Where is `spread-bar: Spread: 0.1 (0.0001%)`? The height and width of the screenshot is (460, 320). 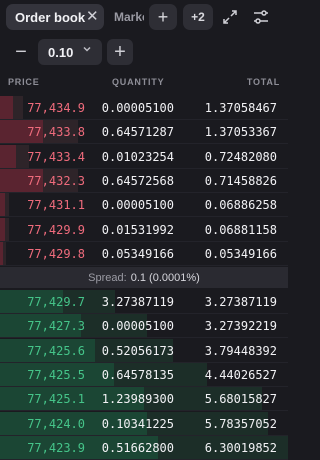 spread-bar: Spread: 0.1 (0.0001%) is located at coordinates (144, 277).